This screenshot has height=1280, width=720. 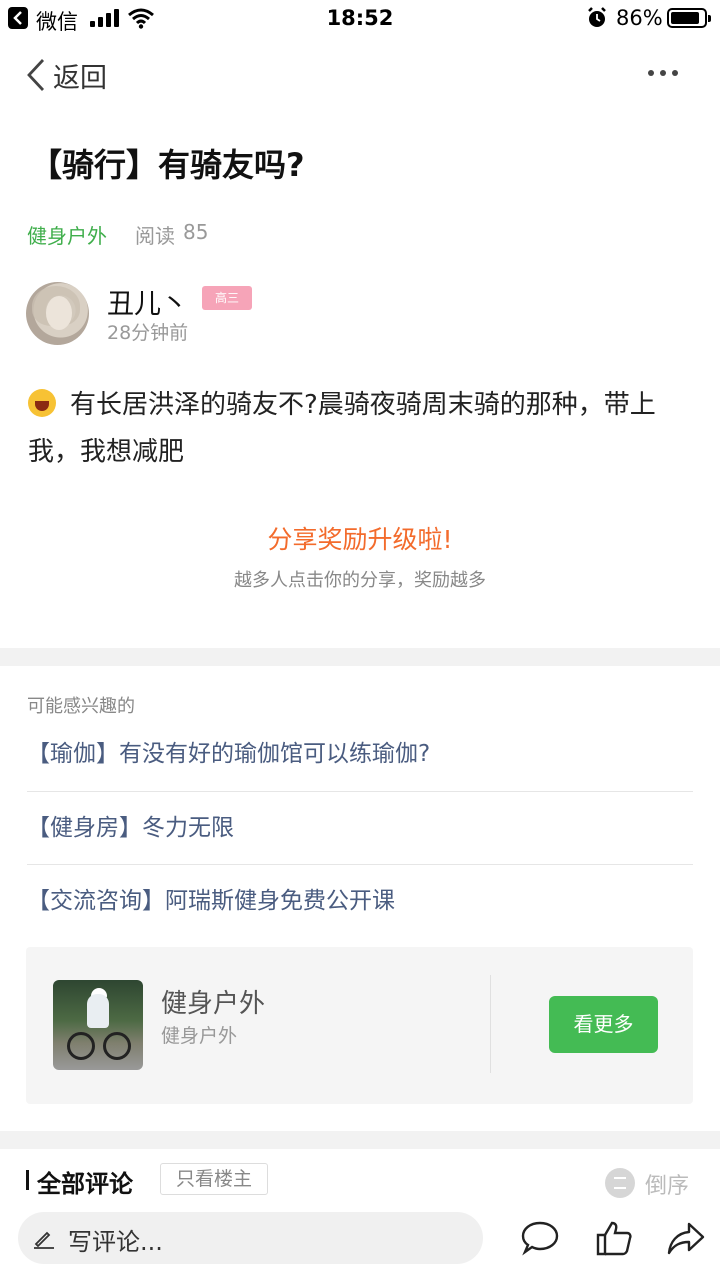 What do you see at coordinates (360, 580) in the screenshot?
I see `share-reward-subtitle: 越多人点击你的分享，奖励越多` at bounding box center [360, 580].